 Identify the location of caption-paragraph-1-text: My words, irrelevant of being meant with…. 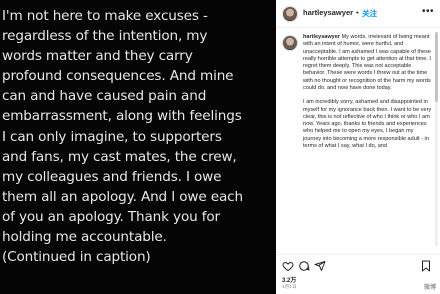
(367, 62).